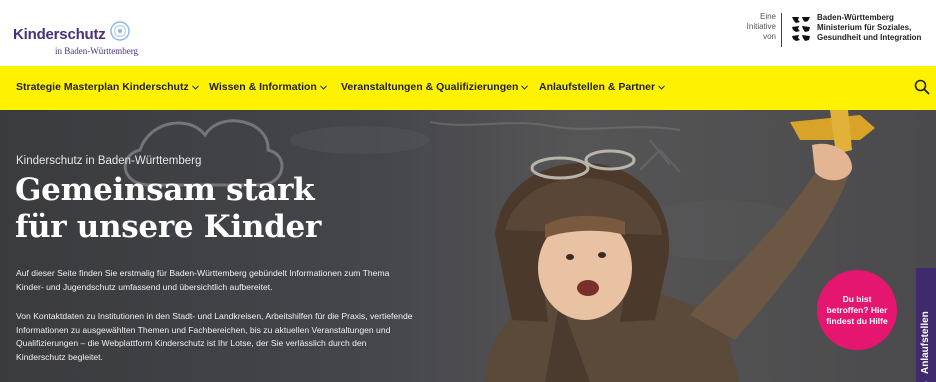 The height and width of the screenshot is (382, 936). Describe the element at coordinates (769, 36) in the screenshot. I see `initiative-line-3: von` at that location.